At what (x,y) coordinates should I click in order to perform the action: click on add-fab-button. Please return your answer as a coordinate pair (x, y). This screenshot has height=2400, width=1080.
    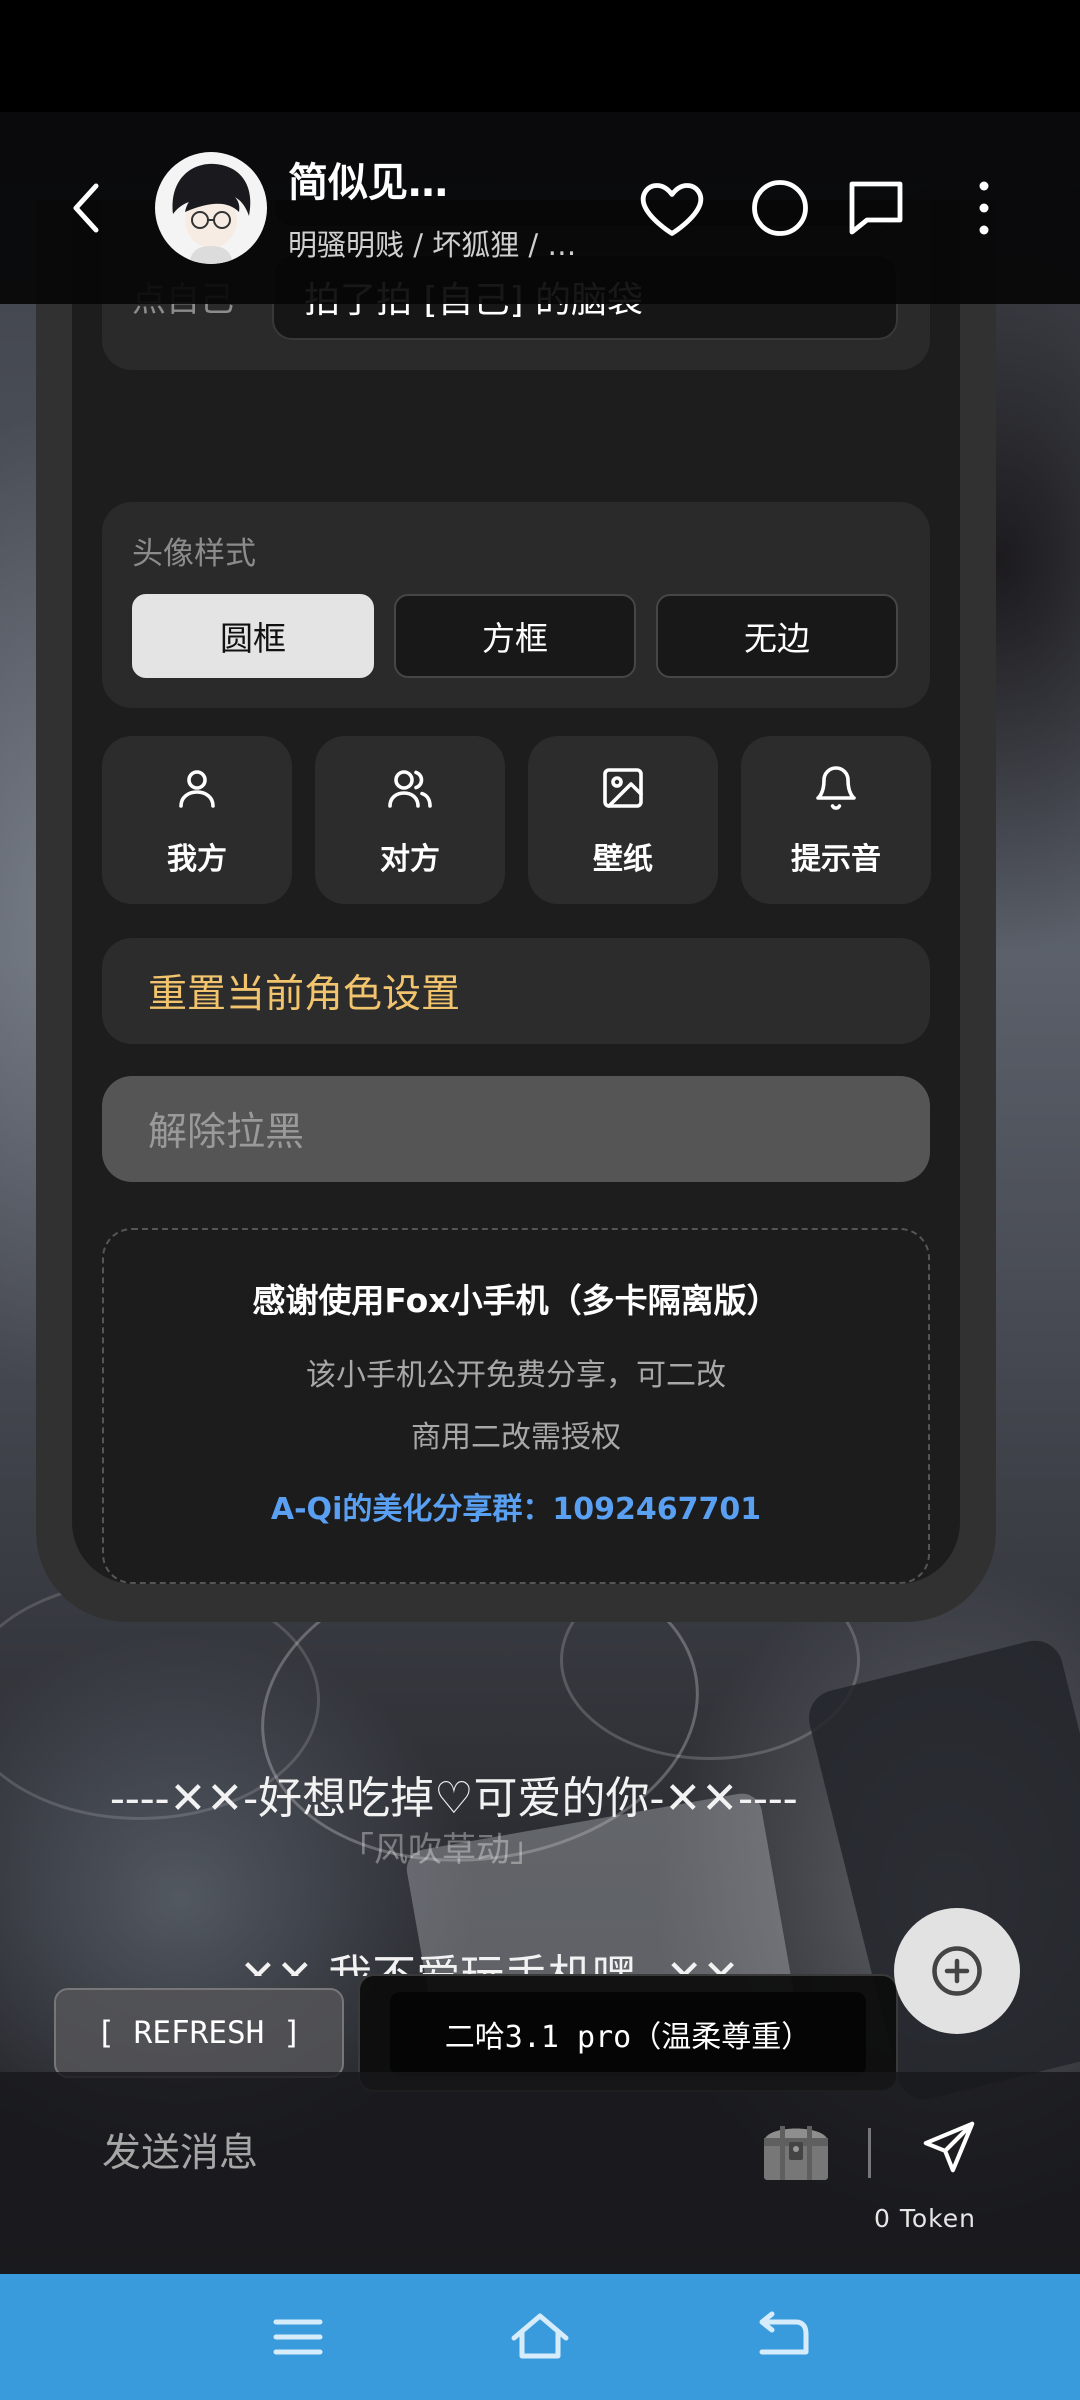
    Looking at the image, I should click on (957, 1971).